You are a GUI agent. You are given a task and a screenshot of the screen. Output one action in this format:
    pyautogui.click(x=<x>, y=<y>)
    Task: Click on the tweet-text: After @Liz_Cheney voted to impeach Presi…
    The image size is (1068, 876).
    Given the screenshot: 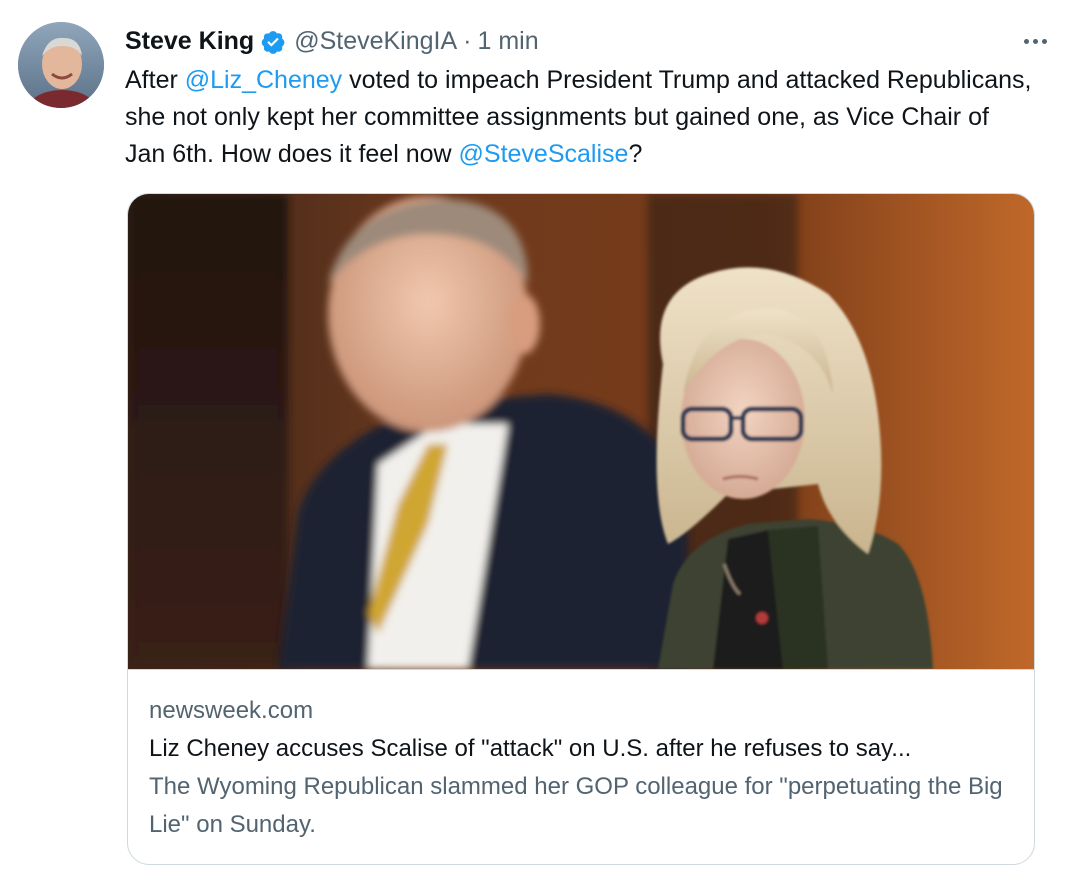 What is the action you would take?
    pyautogui.click(x=580, y=117)
    